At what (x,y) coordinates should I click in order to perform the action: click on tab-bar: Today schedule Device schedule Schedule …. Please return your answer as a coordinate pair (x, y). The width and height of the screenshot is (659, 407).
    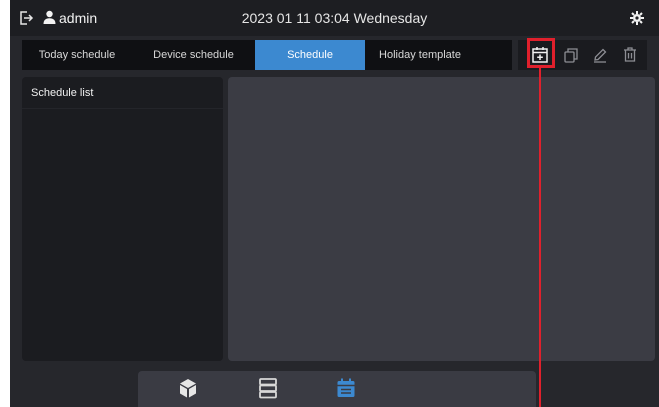
    Looking at the image, I should click on (267, 55).